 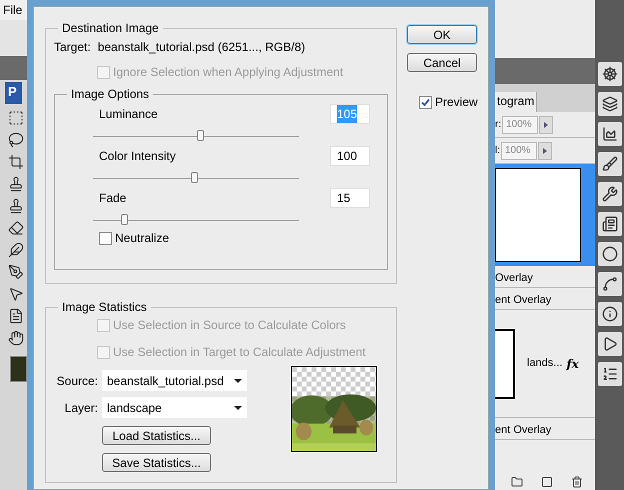 What do you see at coordinates (442, 62) in the screenshot?
I see `dialog-button: Cancel` at bounding box center [442, 62].